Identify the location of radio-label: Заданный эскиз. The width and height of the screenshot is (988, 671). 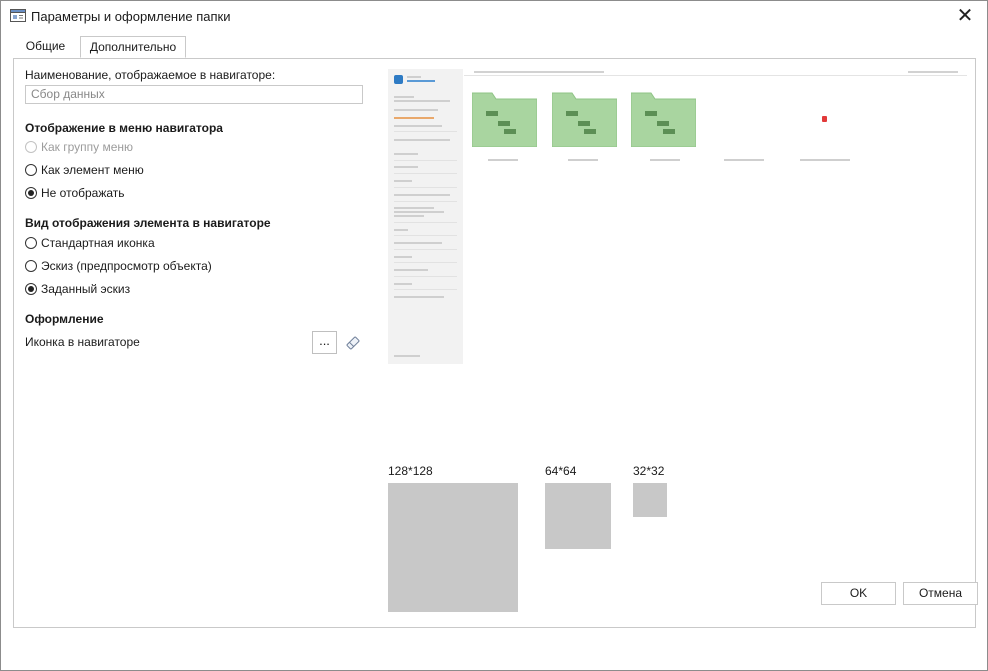
(86, 289).